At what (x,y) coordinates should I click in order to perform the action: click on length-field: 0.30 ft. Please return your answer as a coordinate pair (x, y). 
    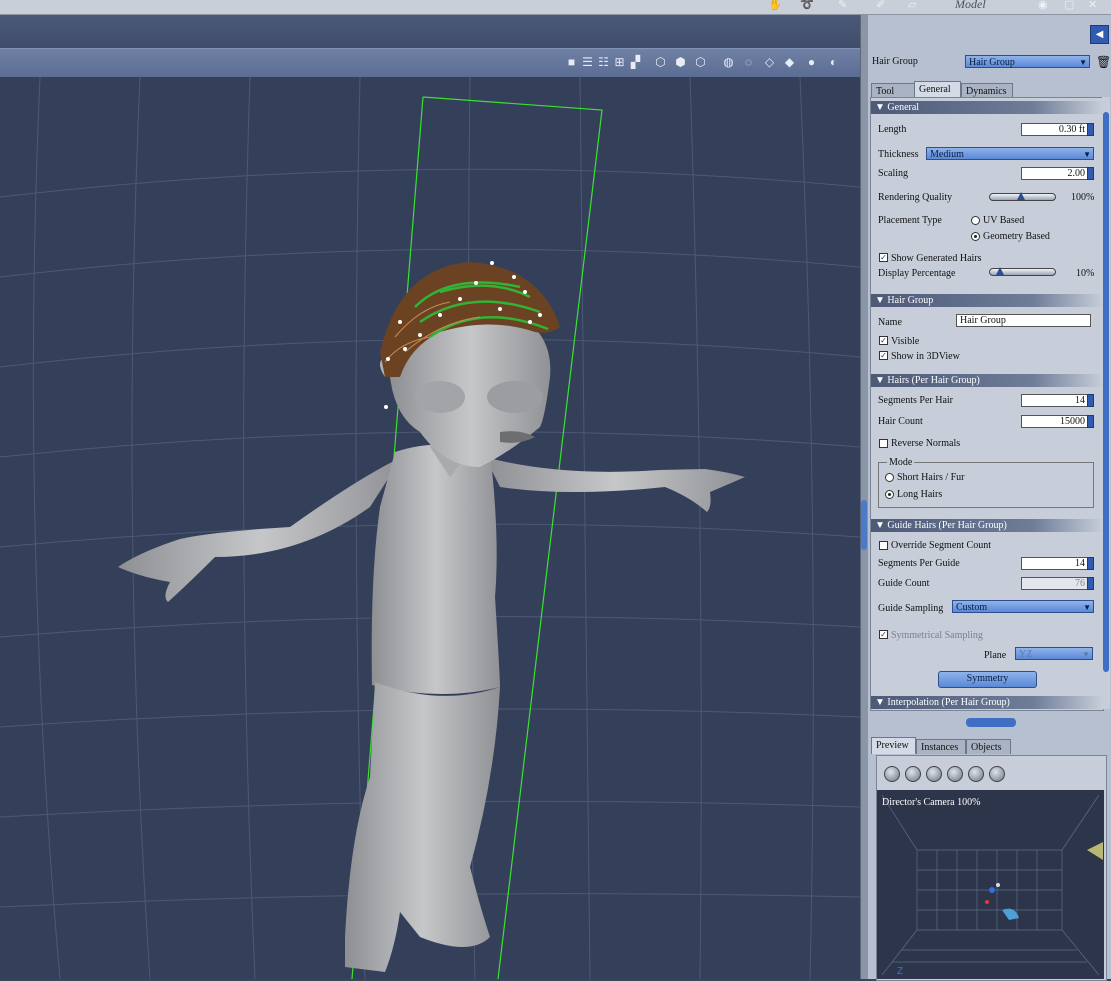
    Looking at the image, I should click on (1057, 129).